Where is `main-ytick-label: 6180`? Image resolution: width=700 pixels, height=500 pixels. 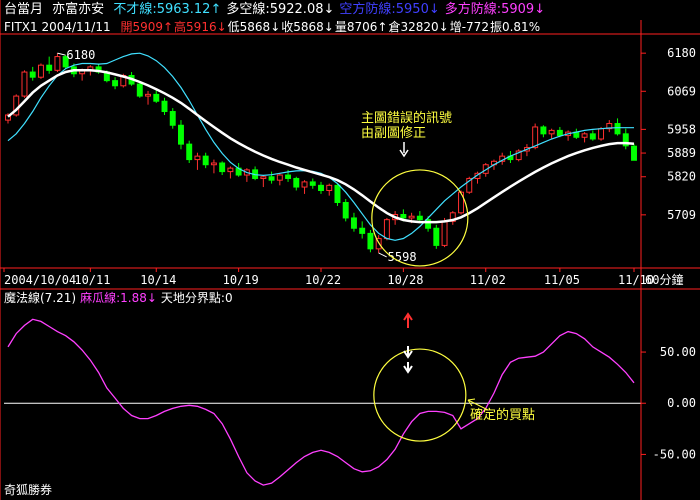 main-ytick-label: 6180 is located at coordinates (681, 53).